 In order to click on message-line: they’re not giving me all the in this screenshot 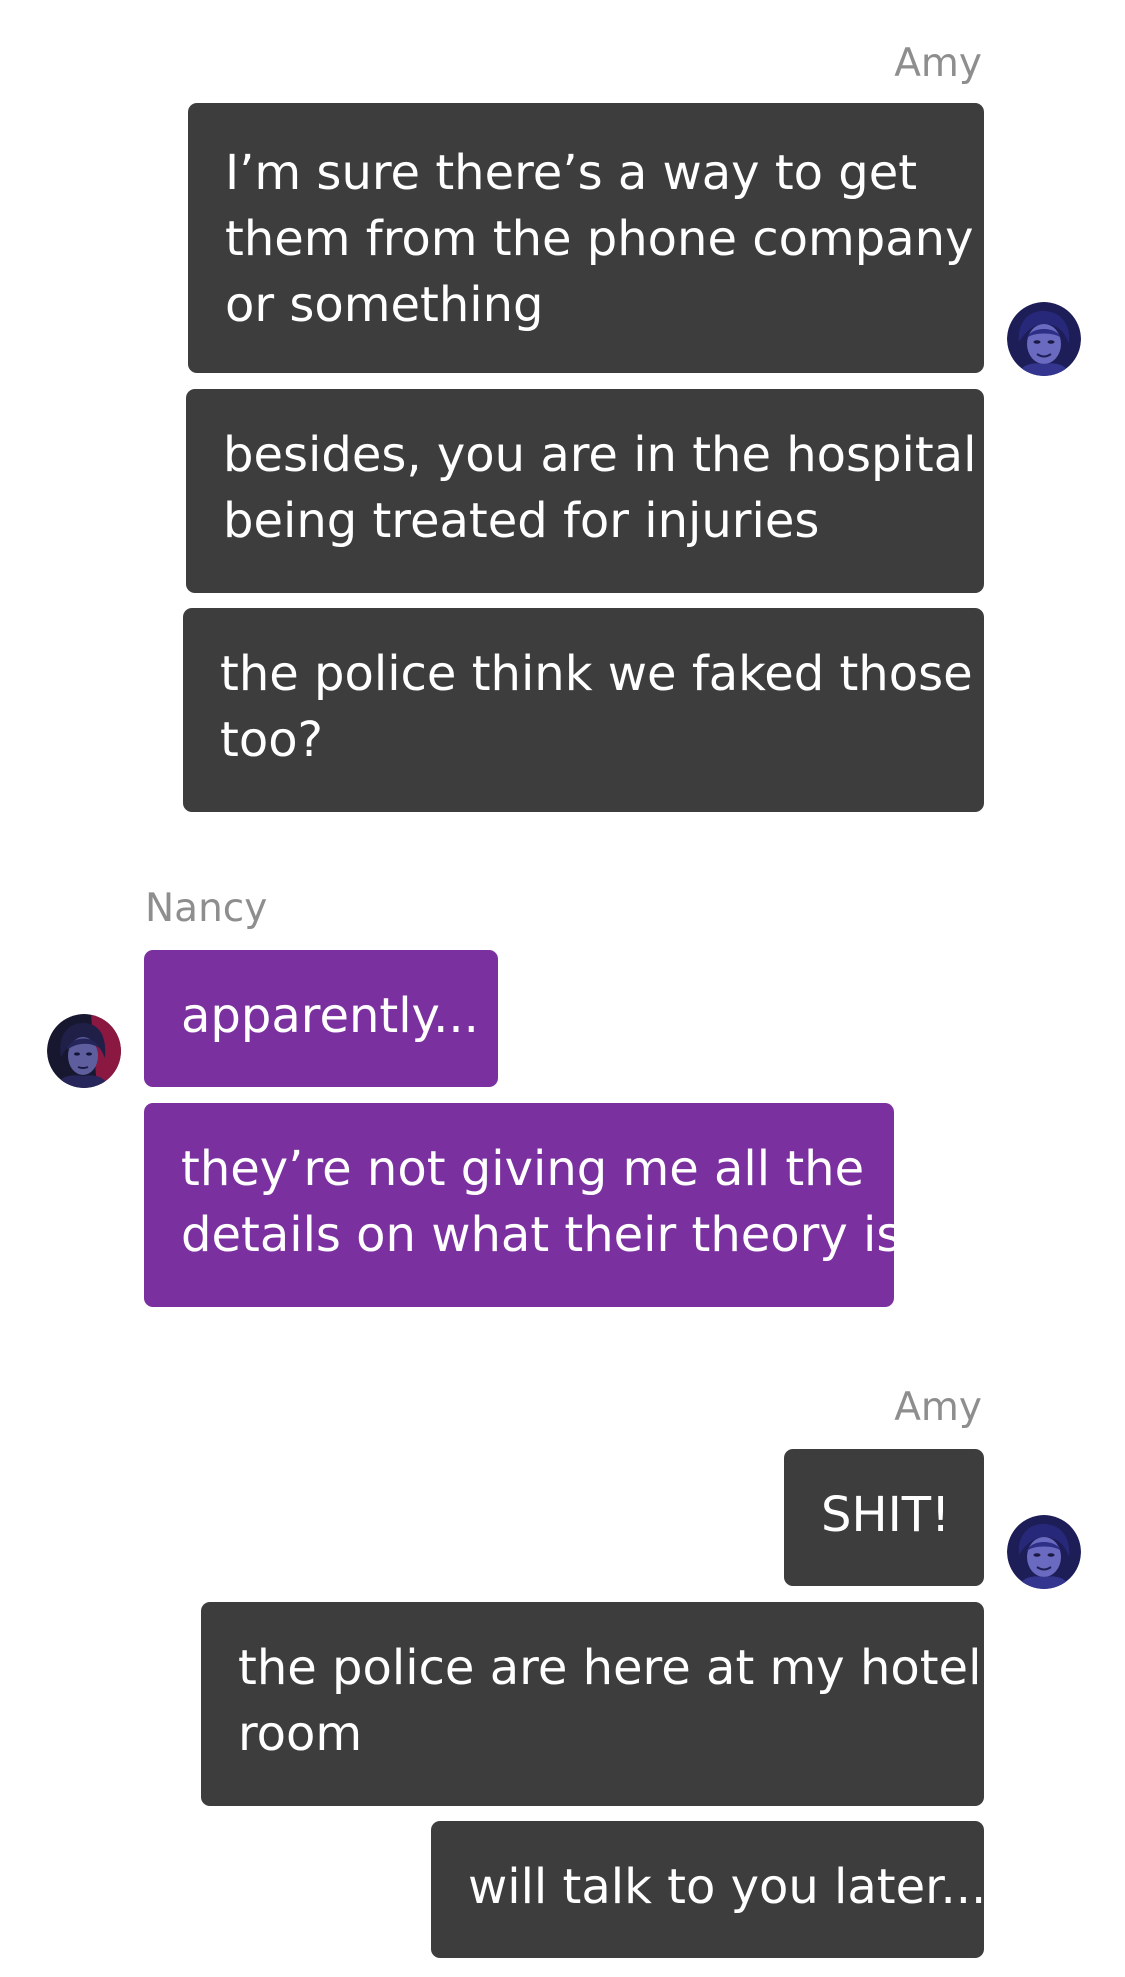, I will do `click(523, 1169)`.